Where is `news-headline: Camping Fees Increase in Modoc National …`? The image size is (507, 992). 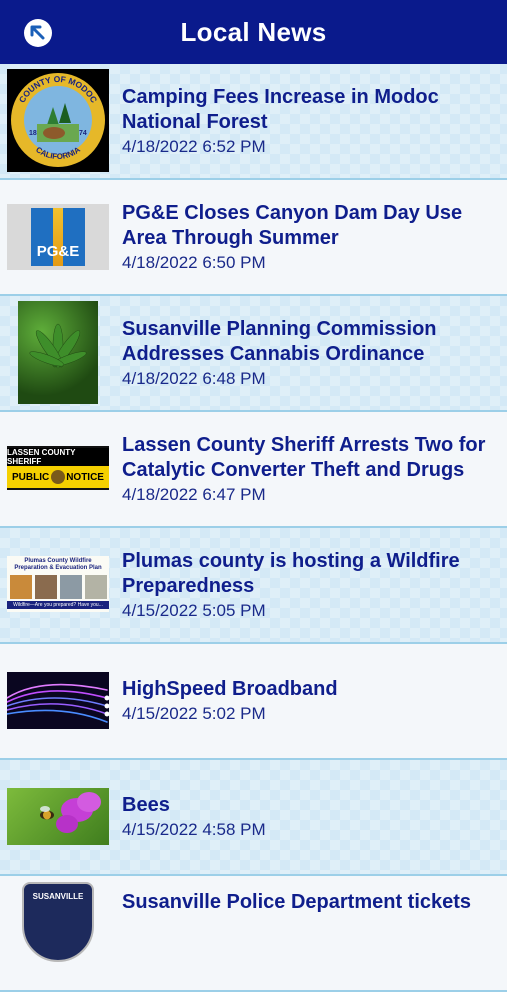 news-headline: Camping Fees Increase in Modoc National … is located at coordinates (280, 109).